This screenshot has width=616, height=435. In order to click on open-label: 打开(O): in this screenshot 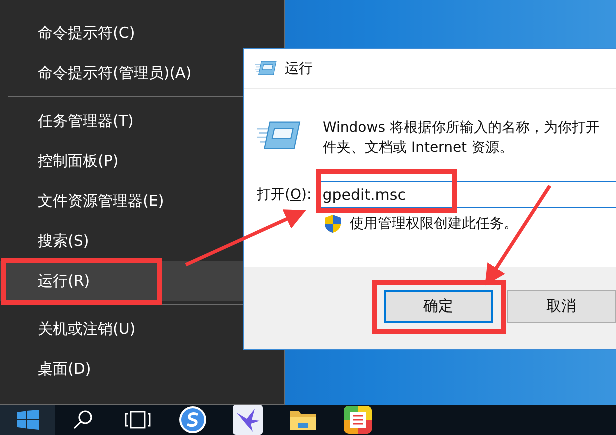, I will do `click(284, 195)`.